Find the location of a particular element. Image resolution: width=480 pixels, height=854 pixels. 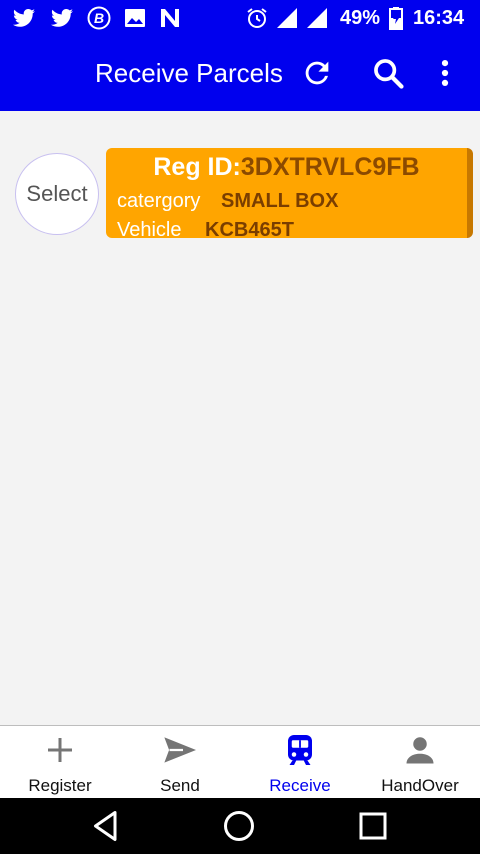

more-vert-icon is located at coordinates (445, 73).